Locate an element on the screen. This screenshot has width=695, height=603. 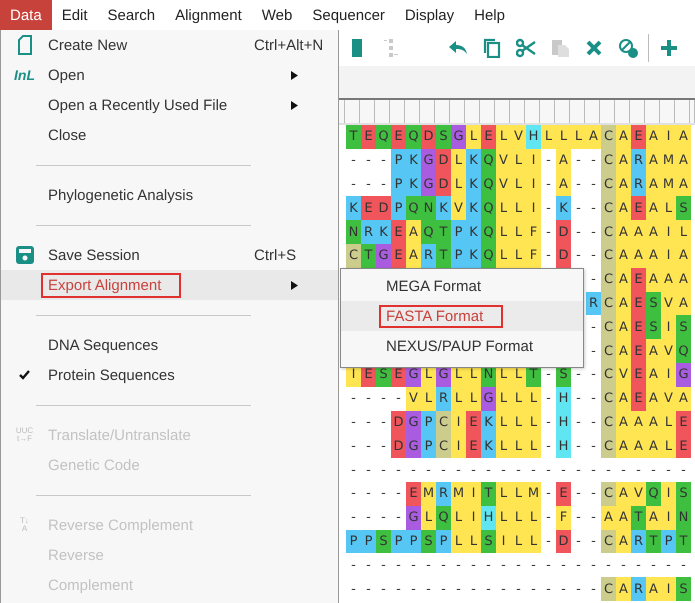
sequence-row: P P S P P S P L L S I L L - D - - C A R T P T is located at coordinates (518, 542).